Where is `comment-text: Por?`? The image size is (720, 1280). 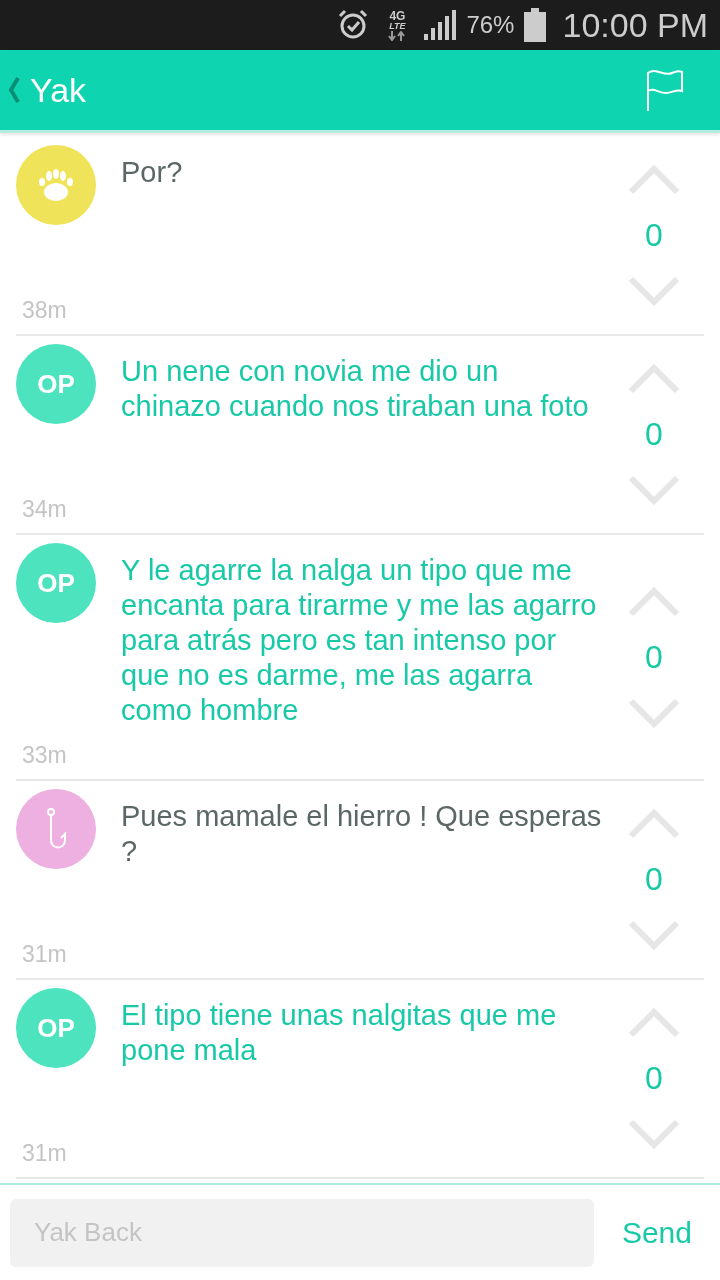
comment-text: Por? is located at coordinates (152, 172).